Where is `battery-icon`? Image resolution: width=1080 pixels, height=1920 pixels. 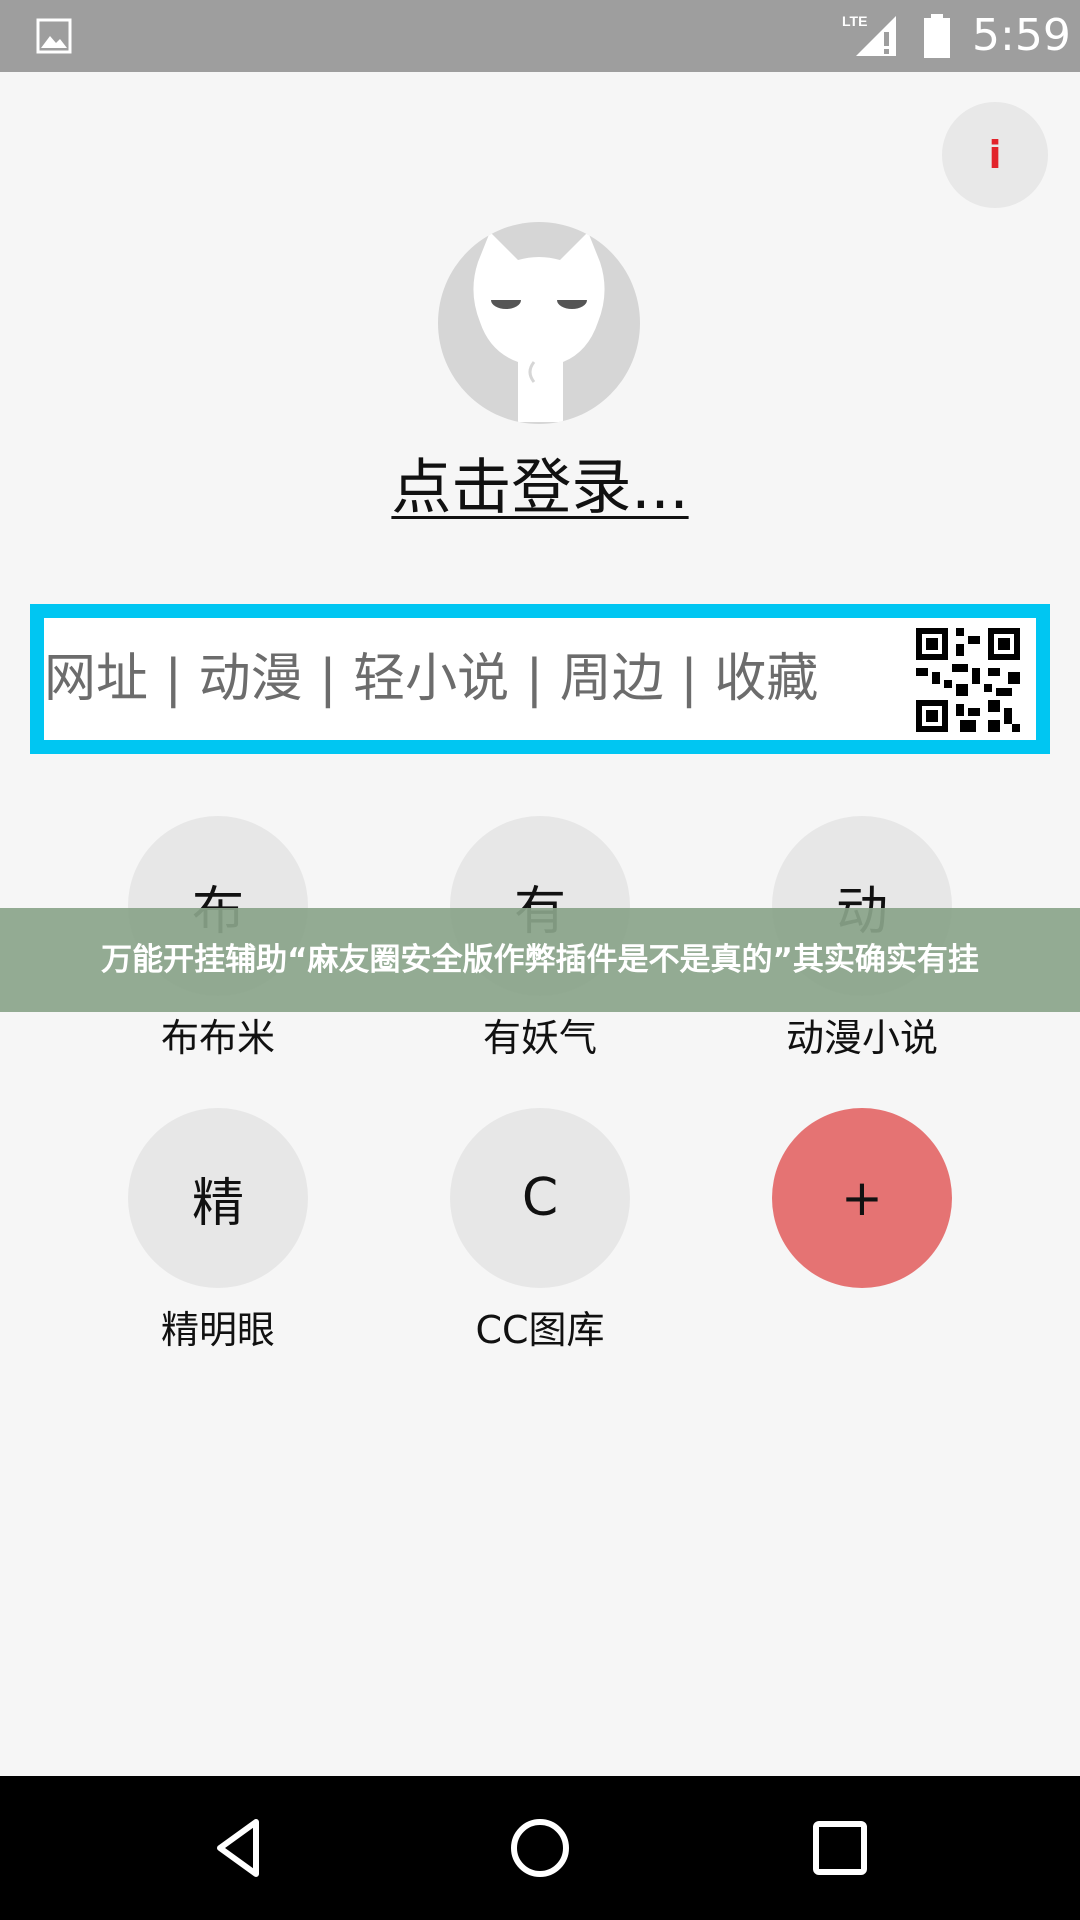 battery-icon is located at coordinates (937, 36).